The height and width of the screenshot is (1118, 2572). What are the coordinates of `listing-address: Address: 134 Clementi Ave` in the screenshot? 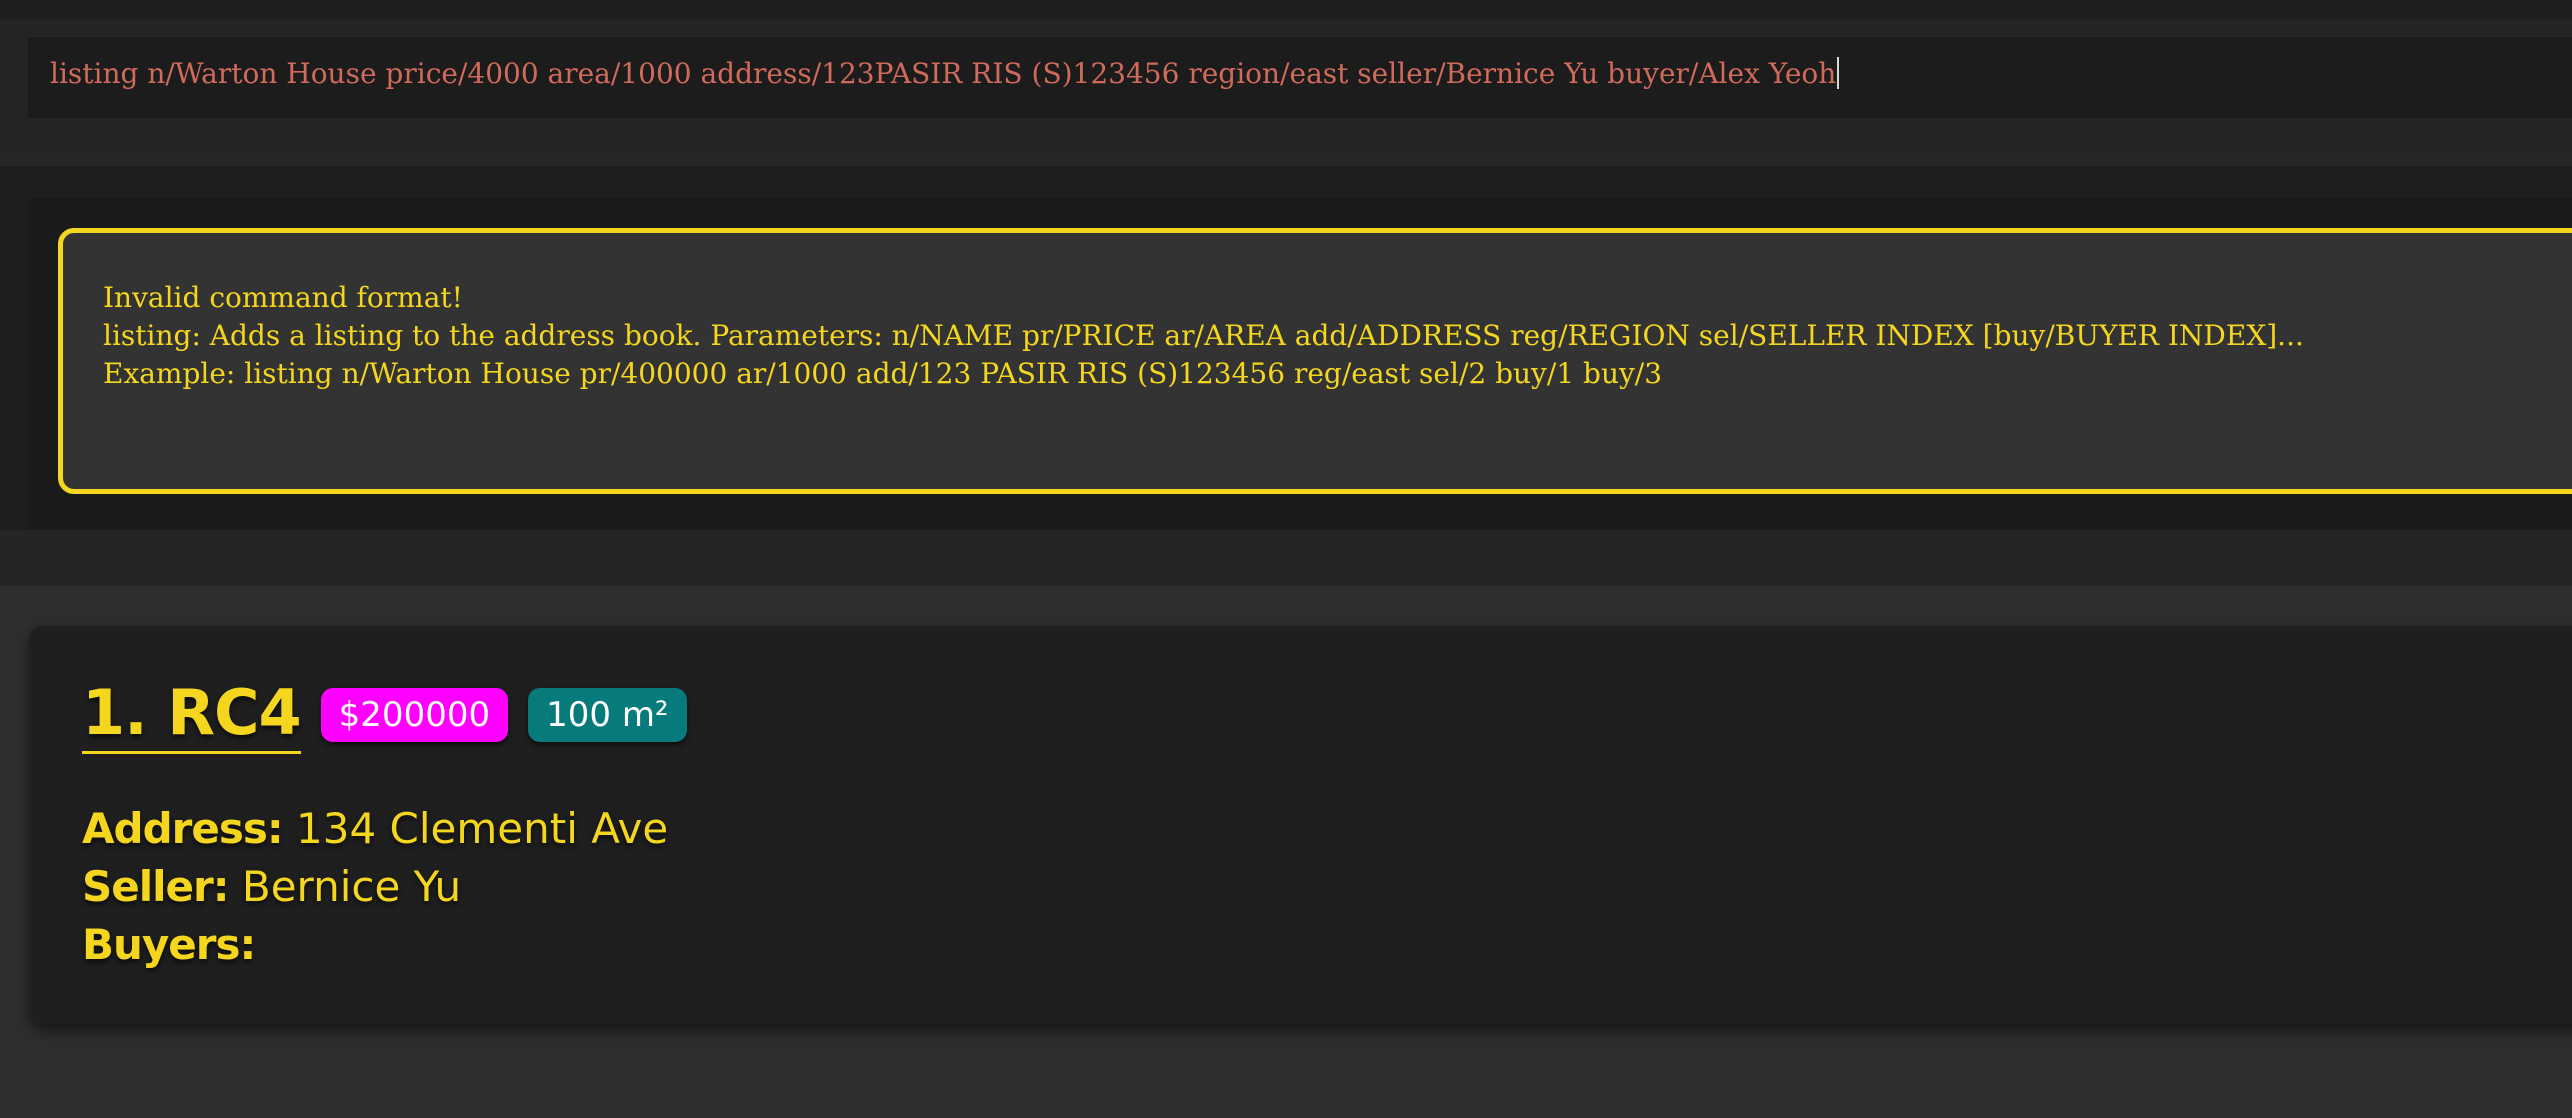 It's located at (375, 828).